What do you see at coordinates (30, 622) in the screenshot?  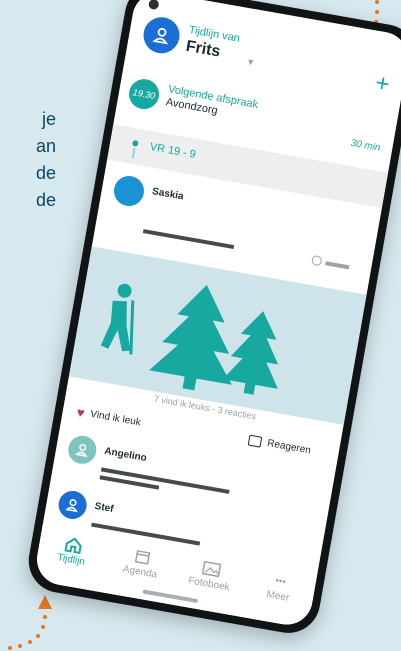 I see `dotted-arrow-bottom` at bounding box center [30, 622].